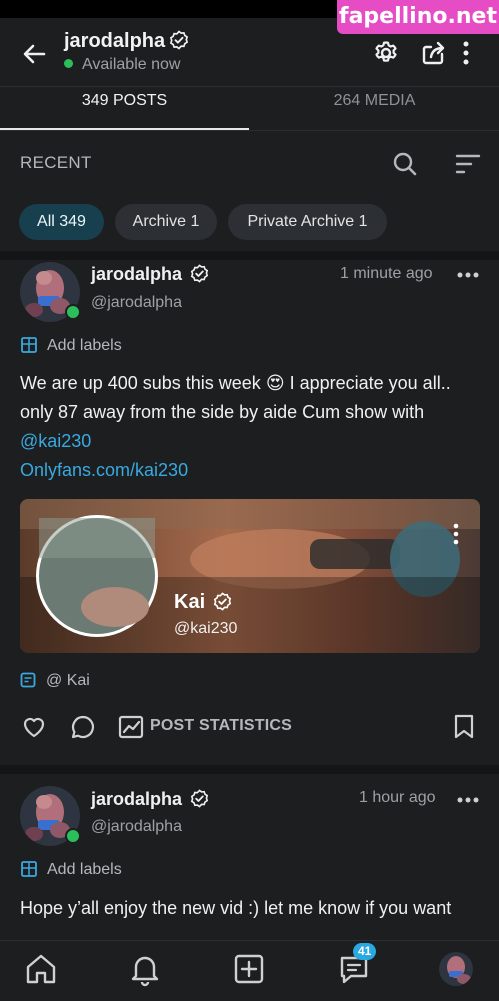  What do you see at coordinates (131, 64) in the screenshot?
I see `status-text: Available now` at bounding box center [131, 64].